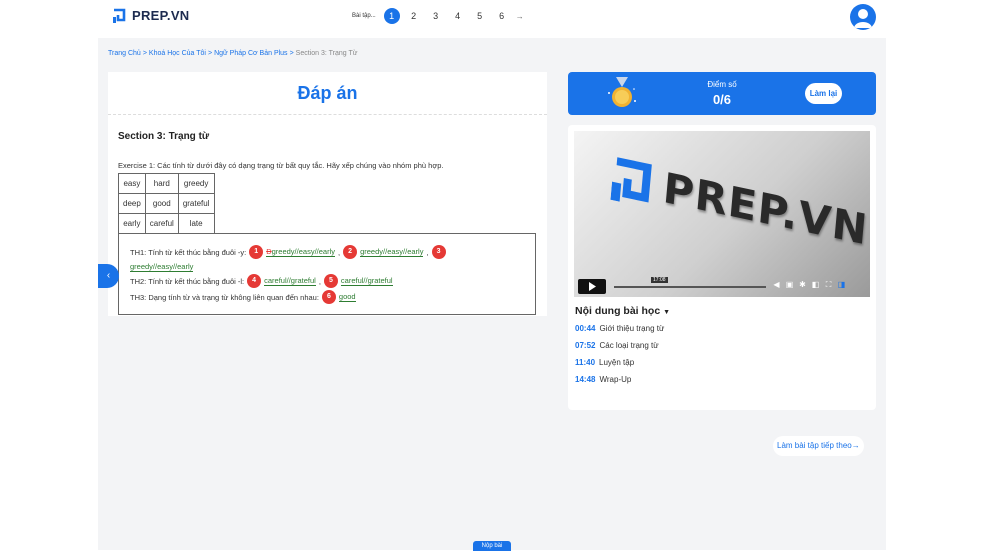 The height and width of the screenshot is (551, 992). What do you see at coordinates (659, 280) in the screenshot?
I see `time-tooltip: 17:08` at bounding box center [659, 280].